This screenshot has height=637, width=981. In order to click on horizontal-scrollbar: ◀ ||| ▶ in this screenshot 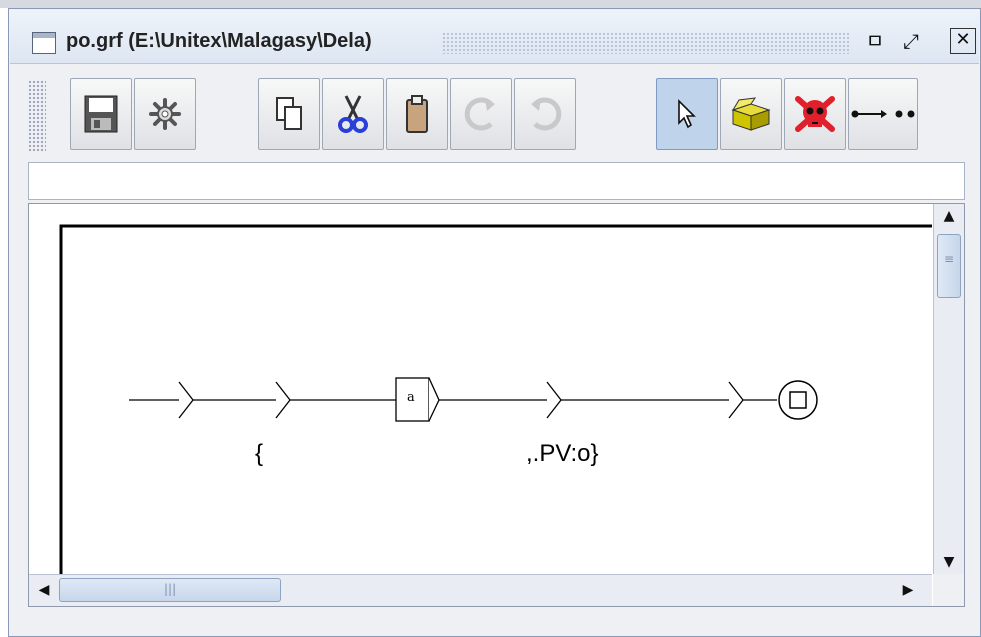, I will do `click(480, 590)`.